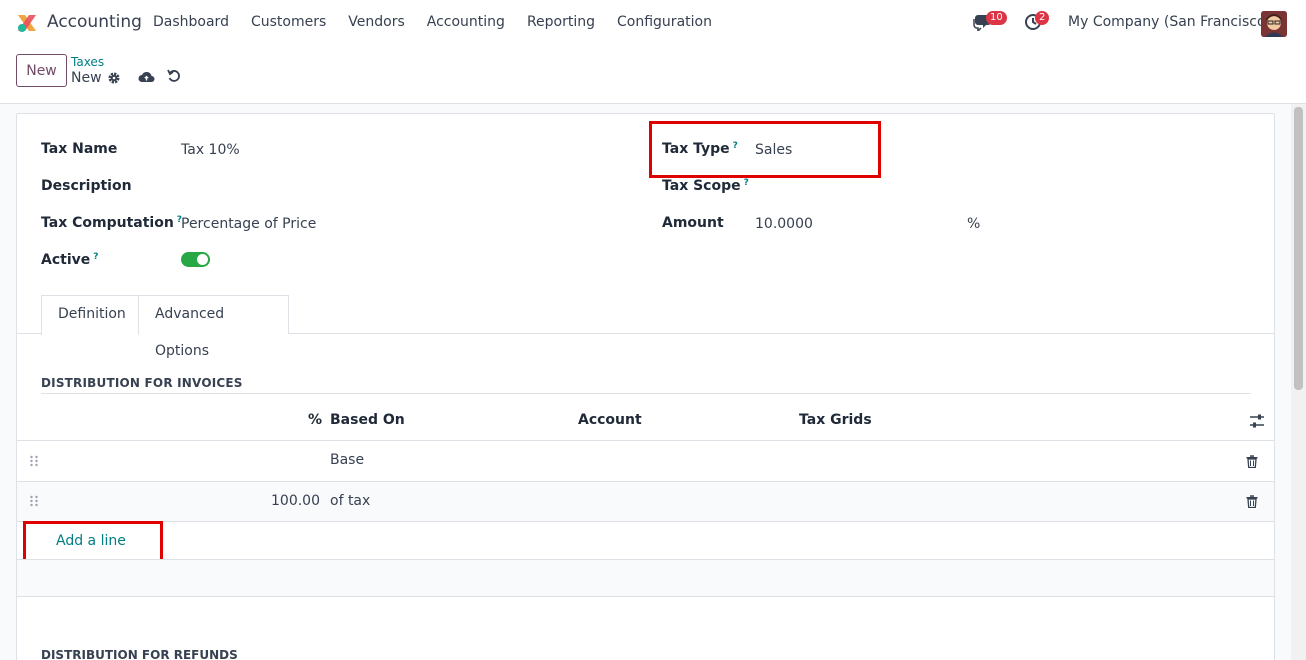 The height and width of the screenshot is (660, 1306). Describe the element at coordinates (784, 224) in the screenshot. I see `amount-field: 10.0000` at that location.